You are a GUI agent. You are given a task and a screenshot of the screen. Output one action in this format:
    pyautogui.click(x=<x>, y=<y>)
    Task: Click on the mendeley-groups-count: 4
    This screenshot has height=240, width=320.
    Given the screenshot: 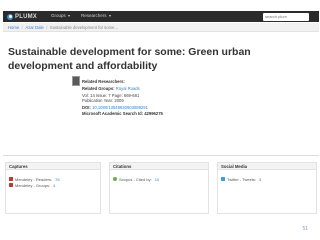 What is the action you would take?
    pyautogui.click(x=54, y=185)
    